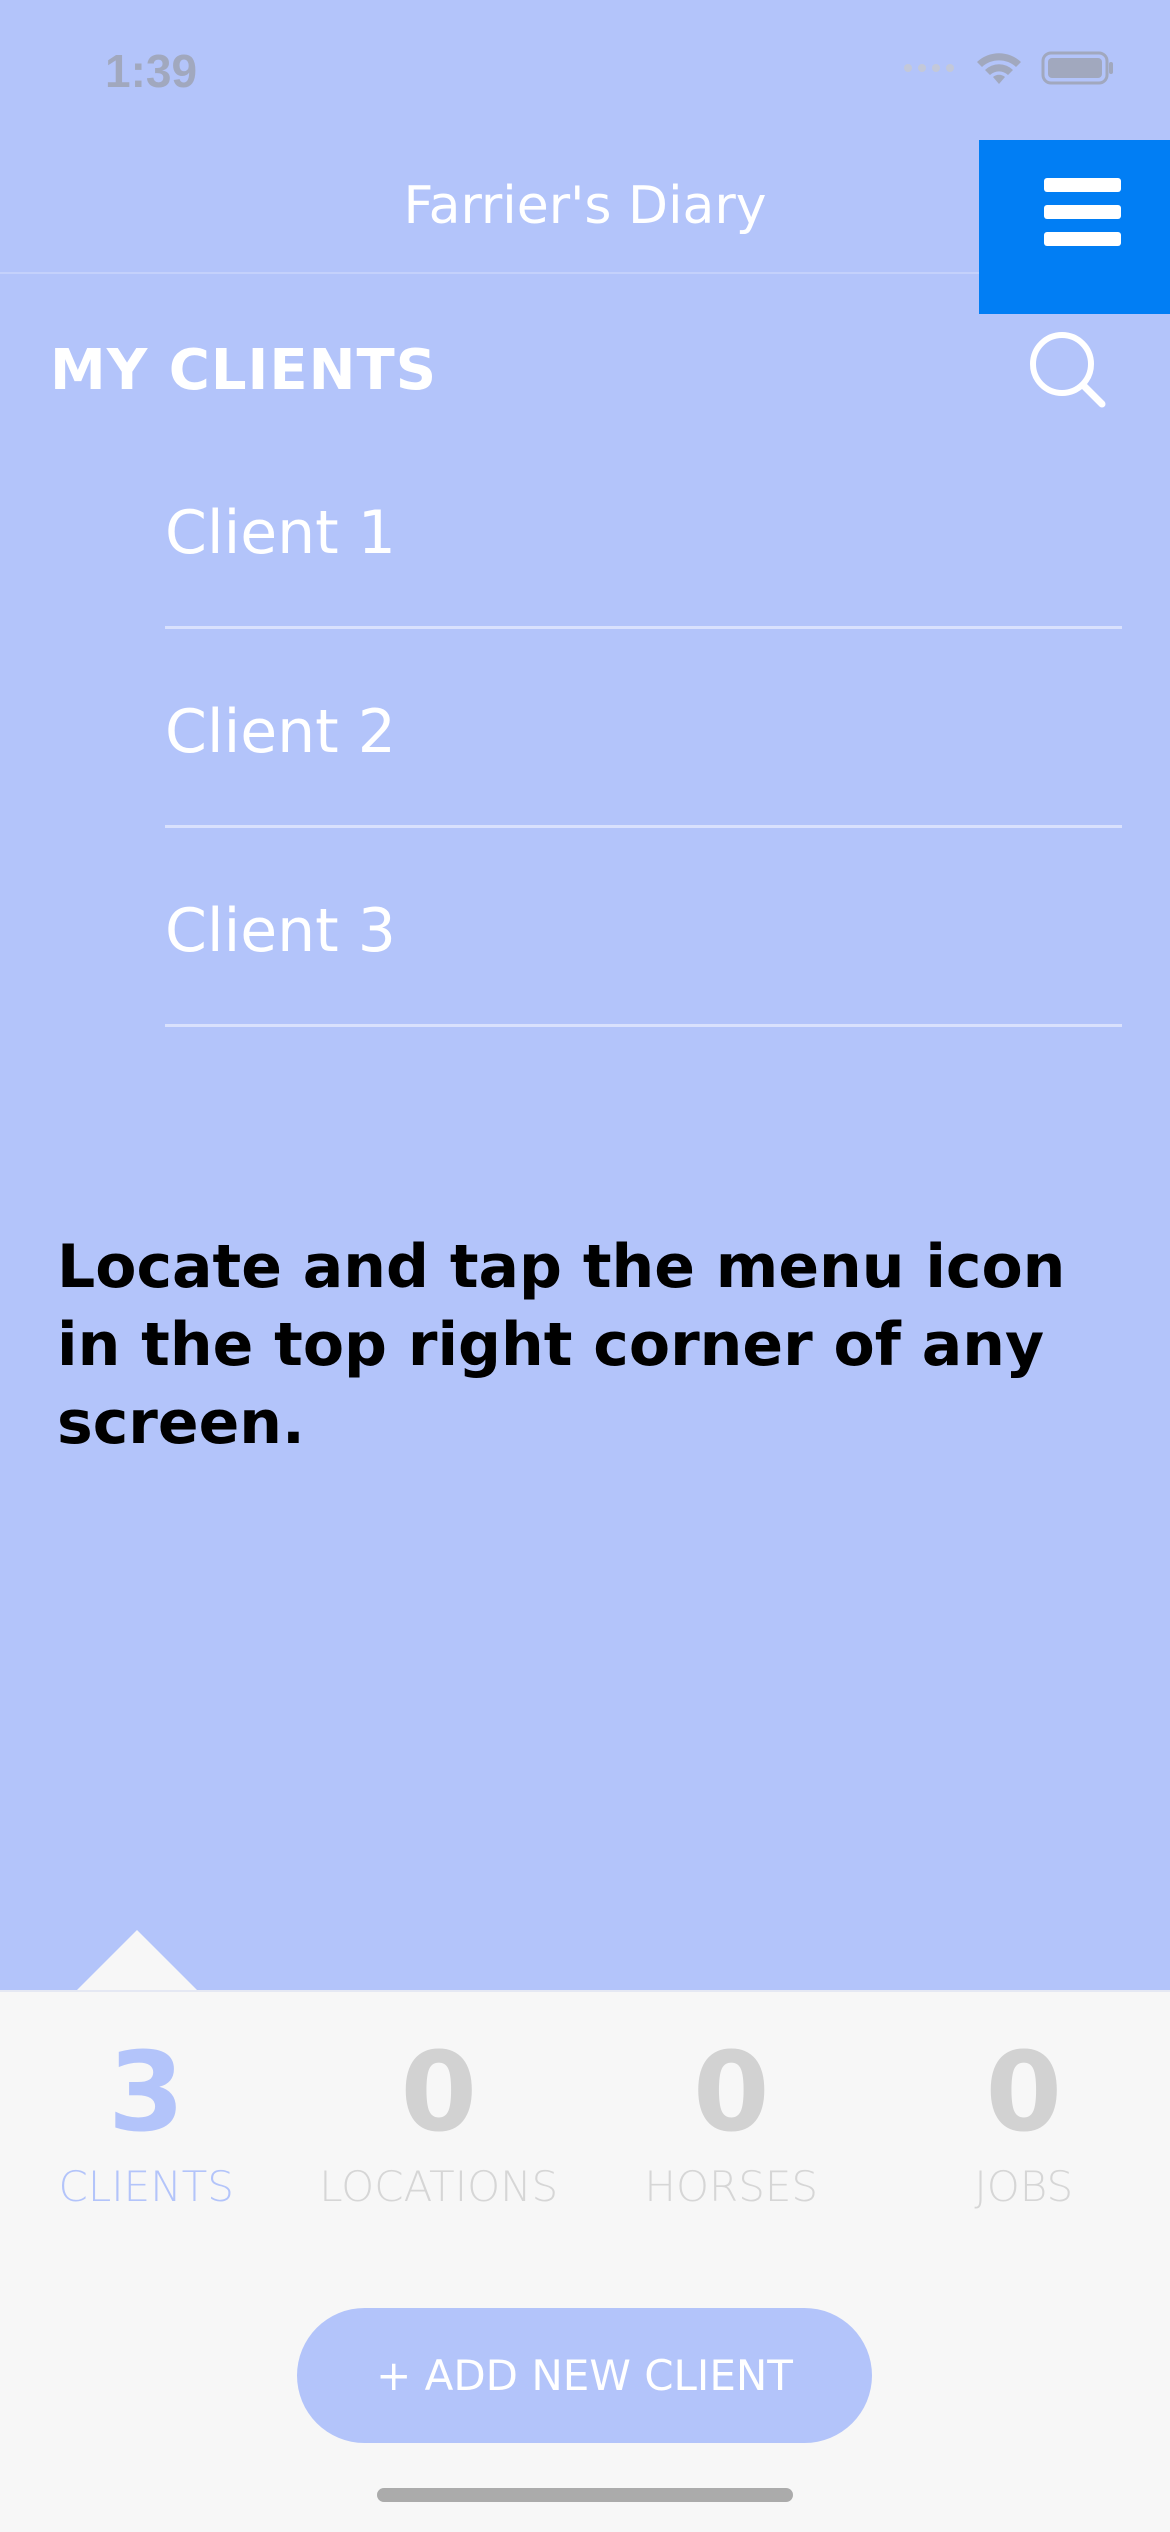  I want to click on stat-jobs: 0 JOBS, so click(1024, 2116).